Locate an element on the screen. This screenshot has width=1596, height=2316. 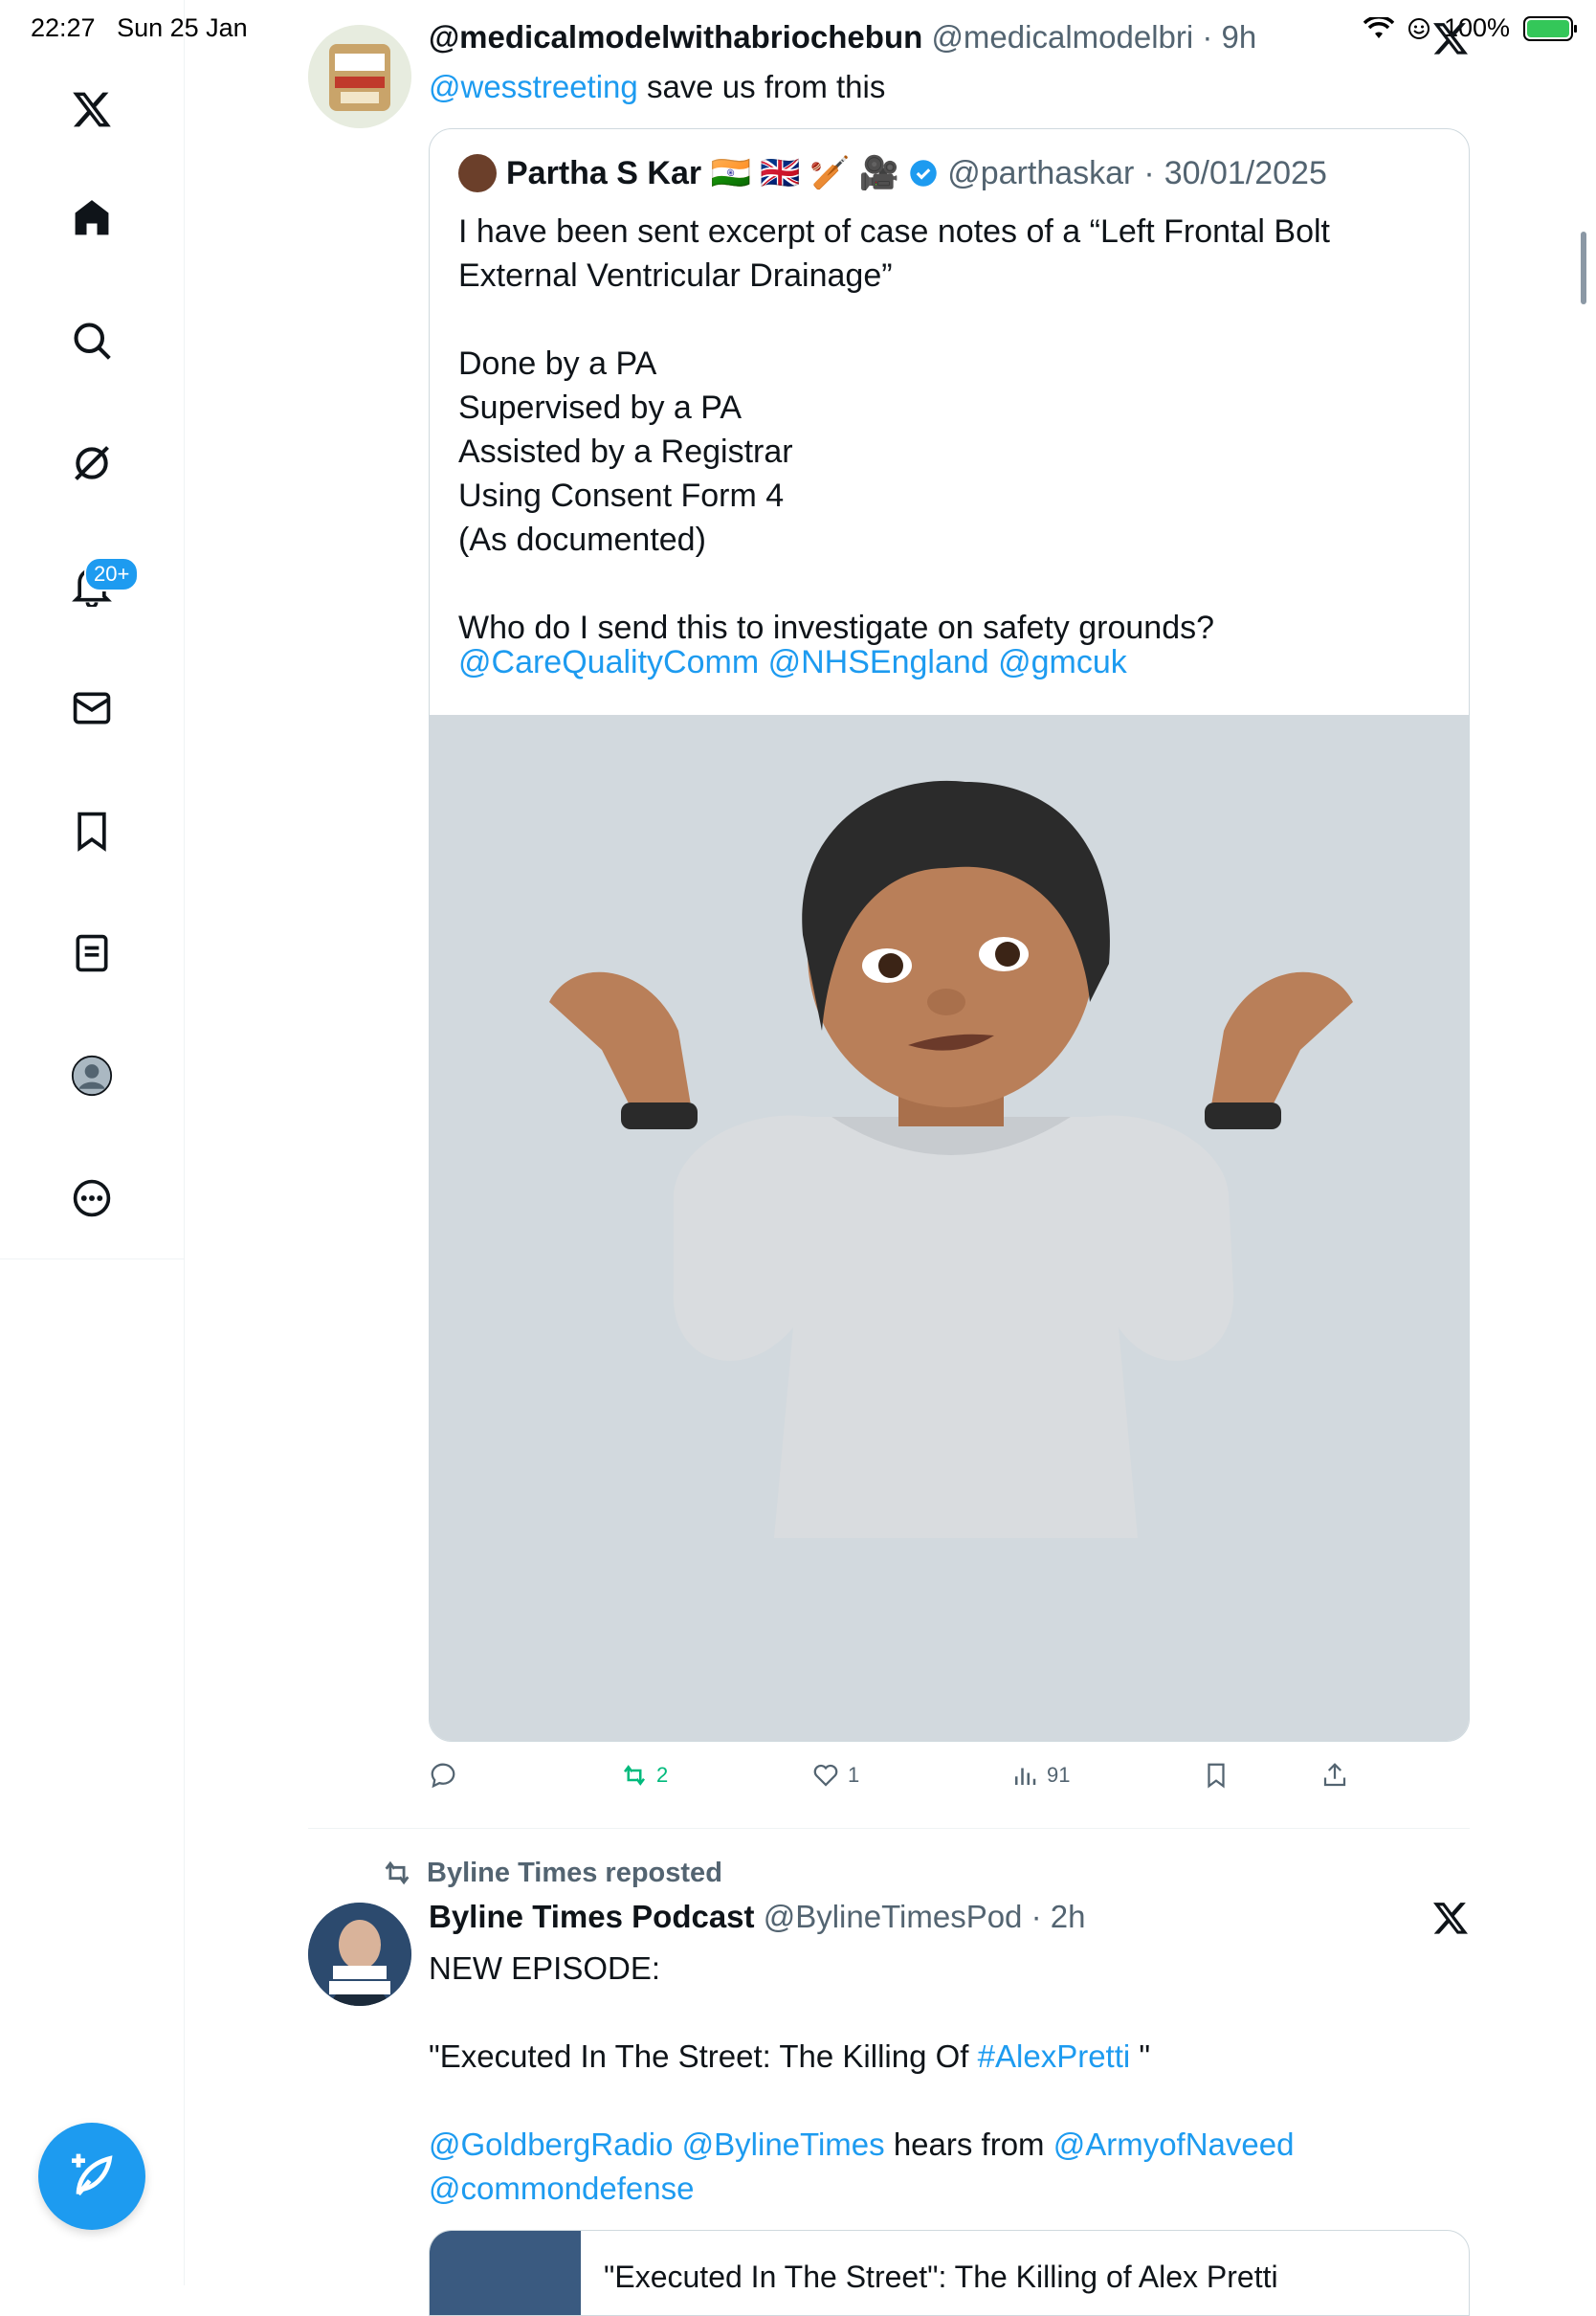
bookmark-button is located at coordinates (1216, 1776).